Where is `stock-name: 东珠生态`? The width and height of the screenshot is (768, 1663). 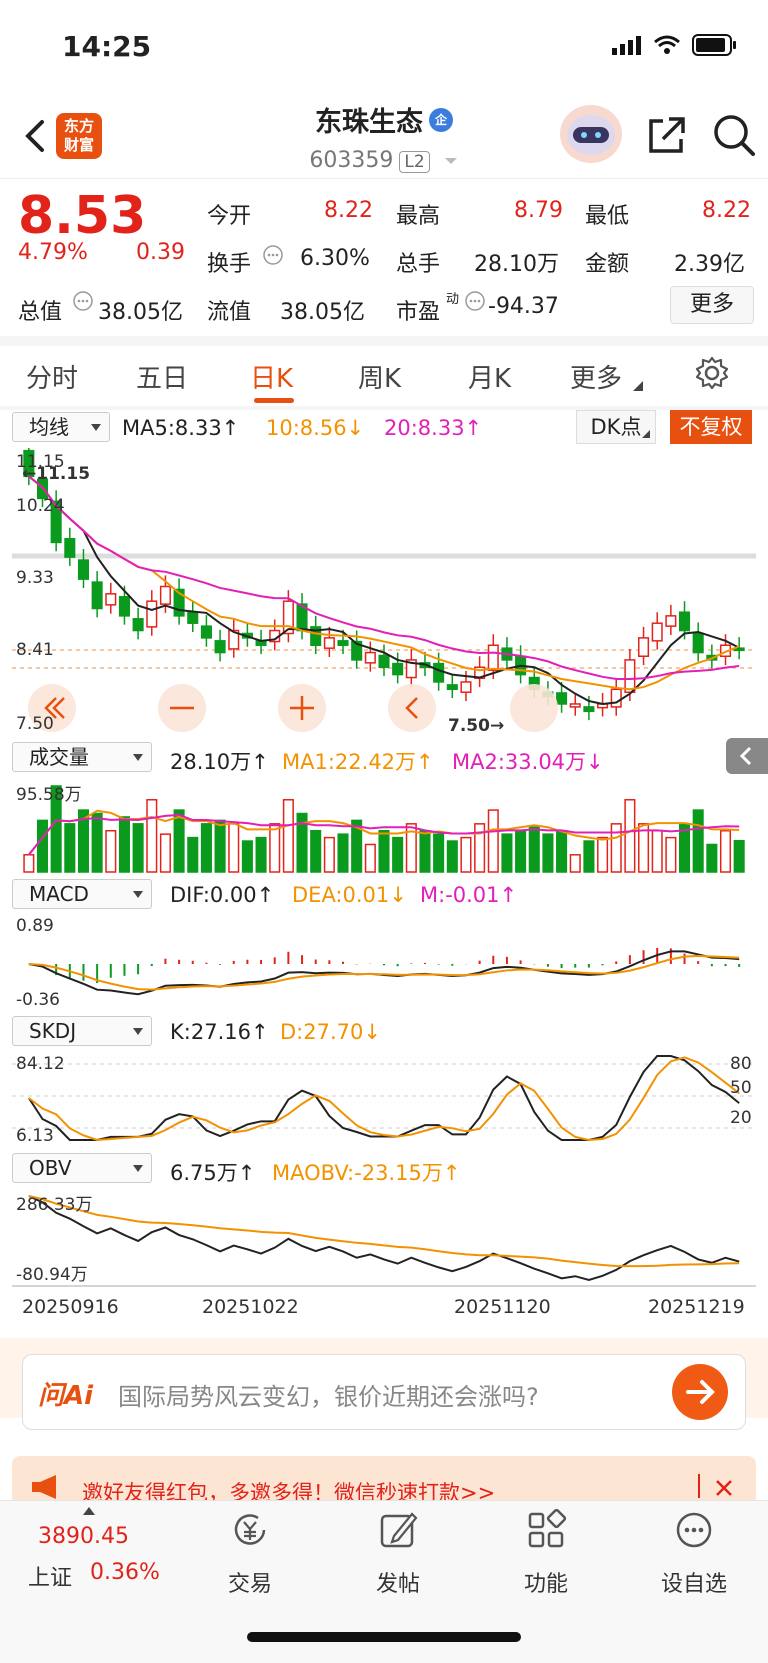
stock-name: 东珠生态 is located at coordinates (369, 122).